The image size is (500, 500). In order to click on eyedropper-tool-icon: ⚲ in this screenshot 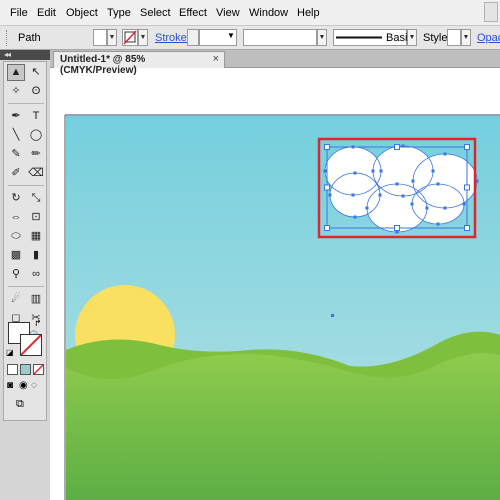, I will do `click(16, 274)`.